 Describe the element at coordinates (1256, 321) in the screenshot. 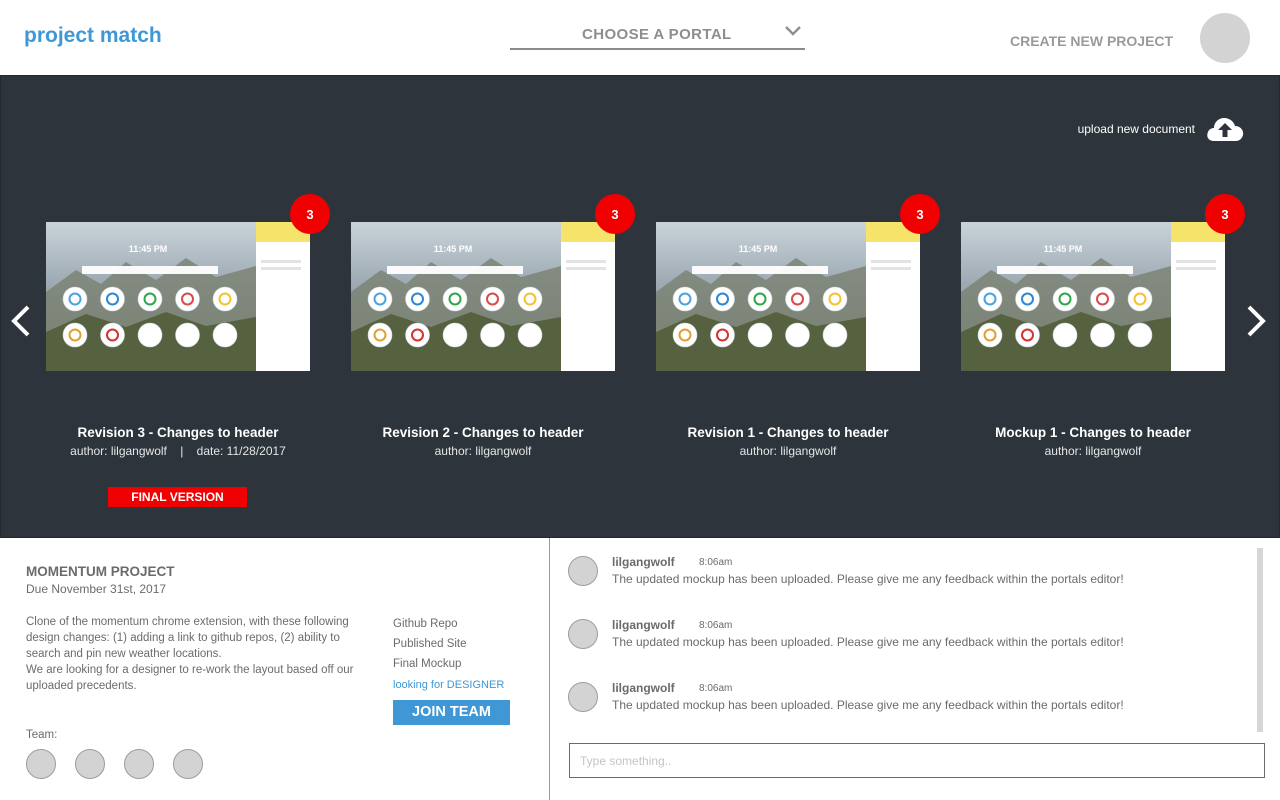

I see `next-arrow-icon` at that location.